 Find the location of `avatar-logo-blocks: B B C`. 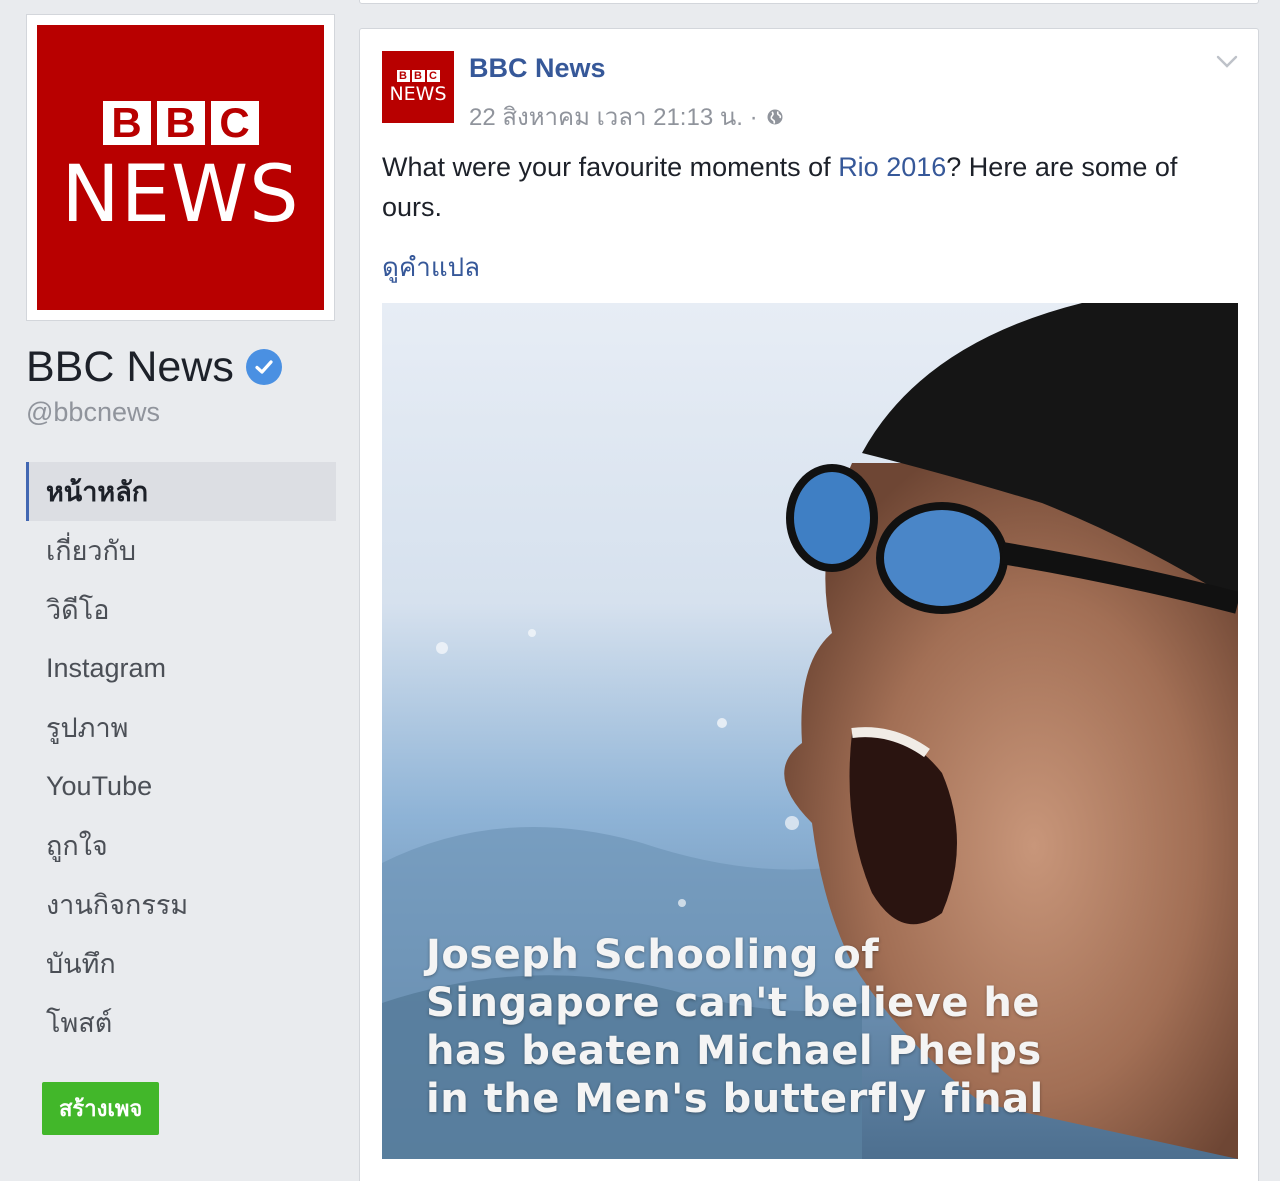

avatar-logo-blocks: B B C is located at coordinates (418, 76).